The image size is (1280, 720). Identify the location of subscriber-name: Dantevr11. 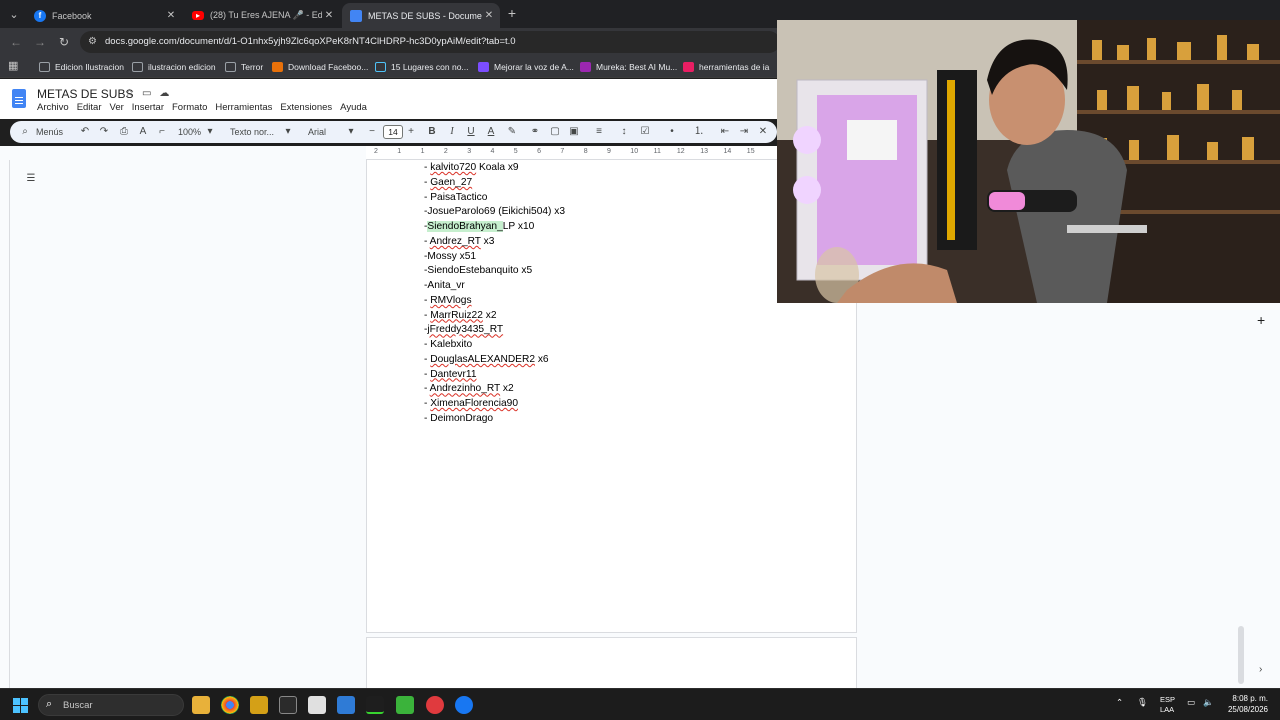
(453, 374).